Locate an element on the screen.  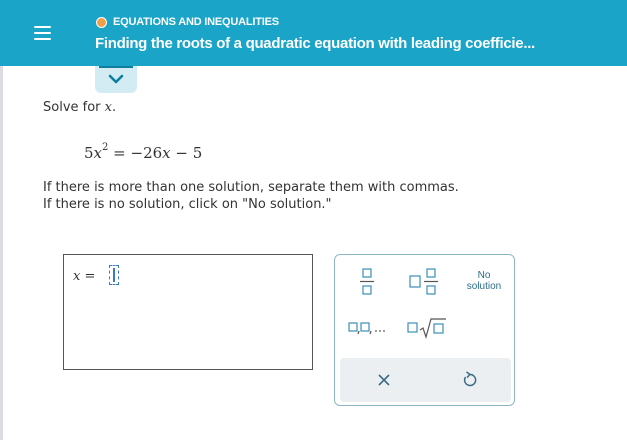
answer-label-equals: = is located at coordinates (88, 276).